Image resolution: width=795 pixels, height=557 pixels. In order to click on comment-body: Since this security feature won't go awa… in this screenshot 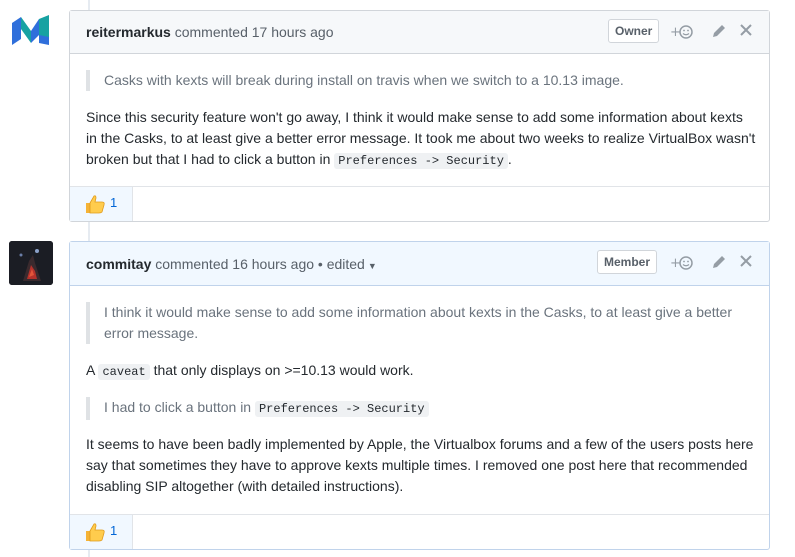, I will do `click(421, 139)`.